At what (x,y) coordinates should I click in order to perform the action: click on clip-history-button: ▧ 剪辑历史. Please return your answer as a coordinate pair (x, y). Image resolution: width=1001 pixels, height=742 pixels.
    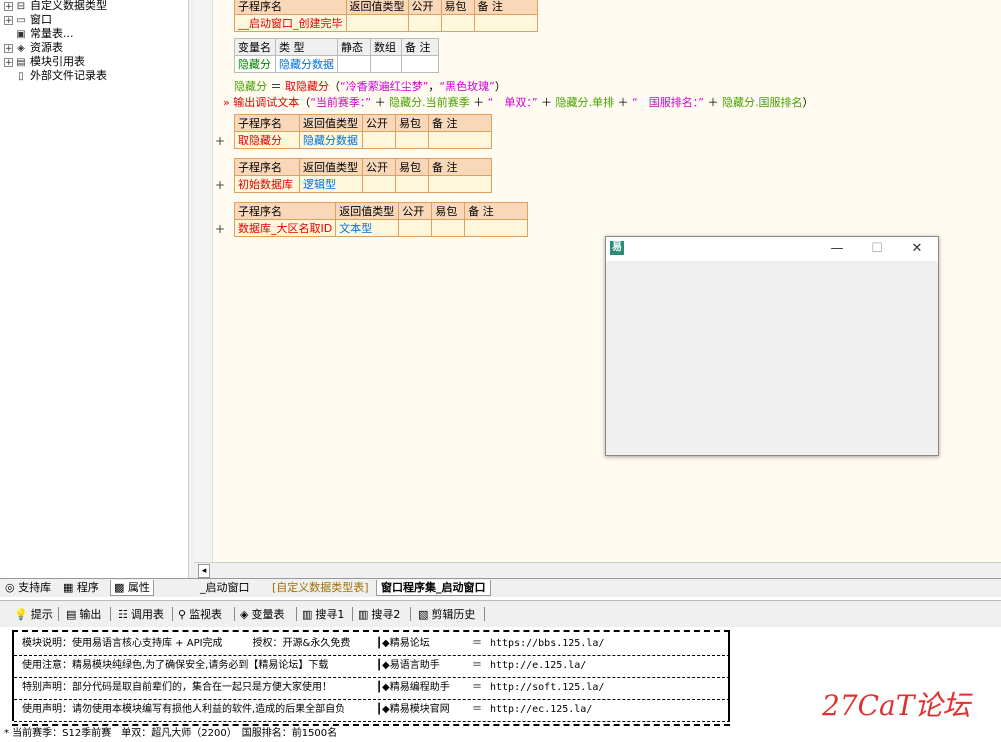
    Looking at the image, I should click on (446, 614).